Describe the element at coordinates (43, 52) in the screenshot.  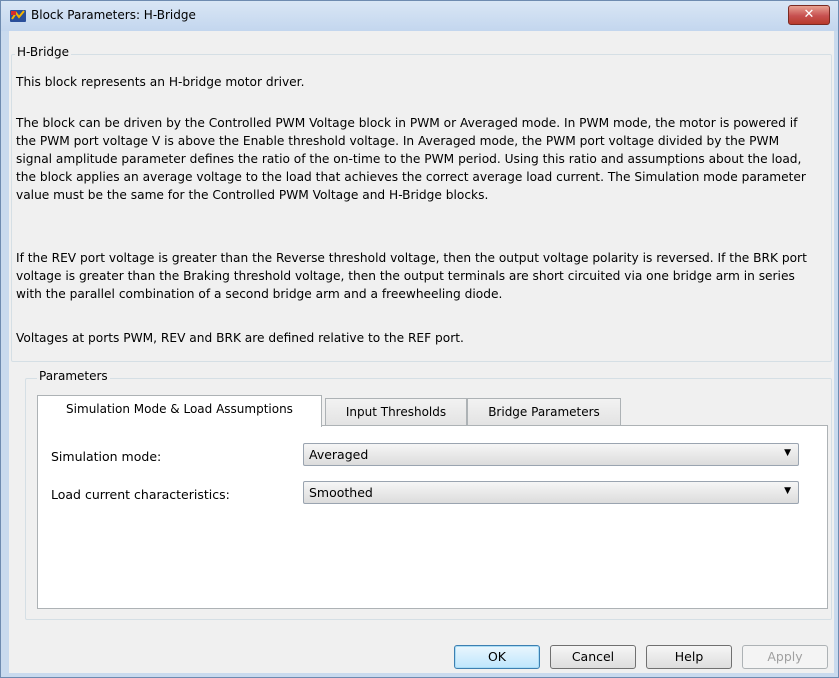
I see `description-group-legend: H-Bridge` at that location.